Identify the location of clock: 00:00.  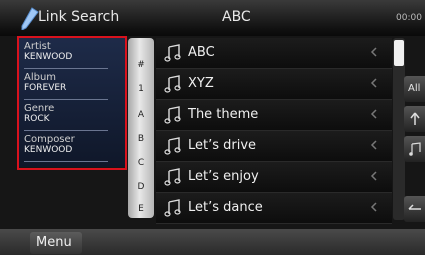
(409, 18).